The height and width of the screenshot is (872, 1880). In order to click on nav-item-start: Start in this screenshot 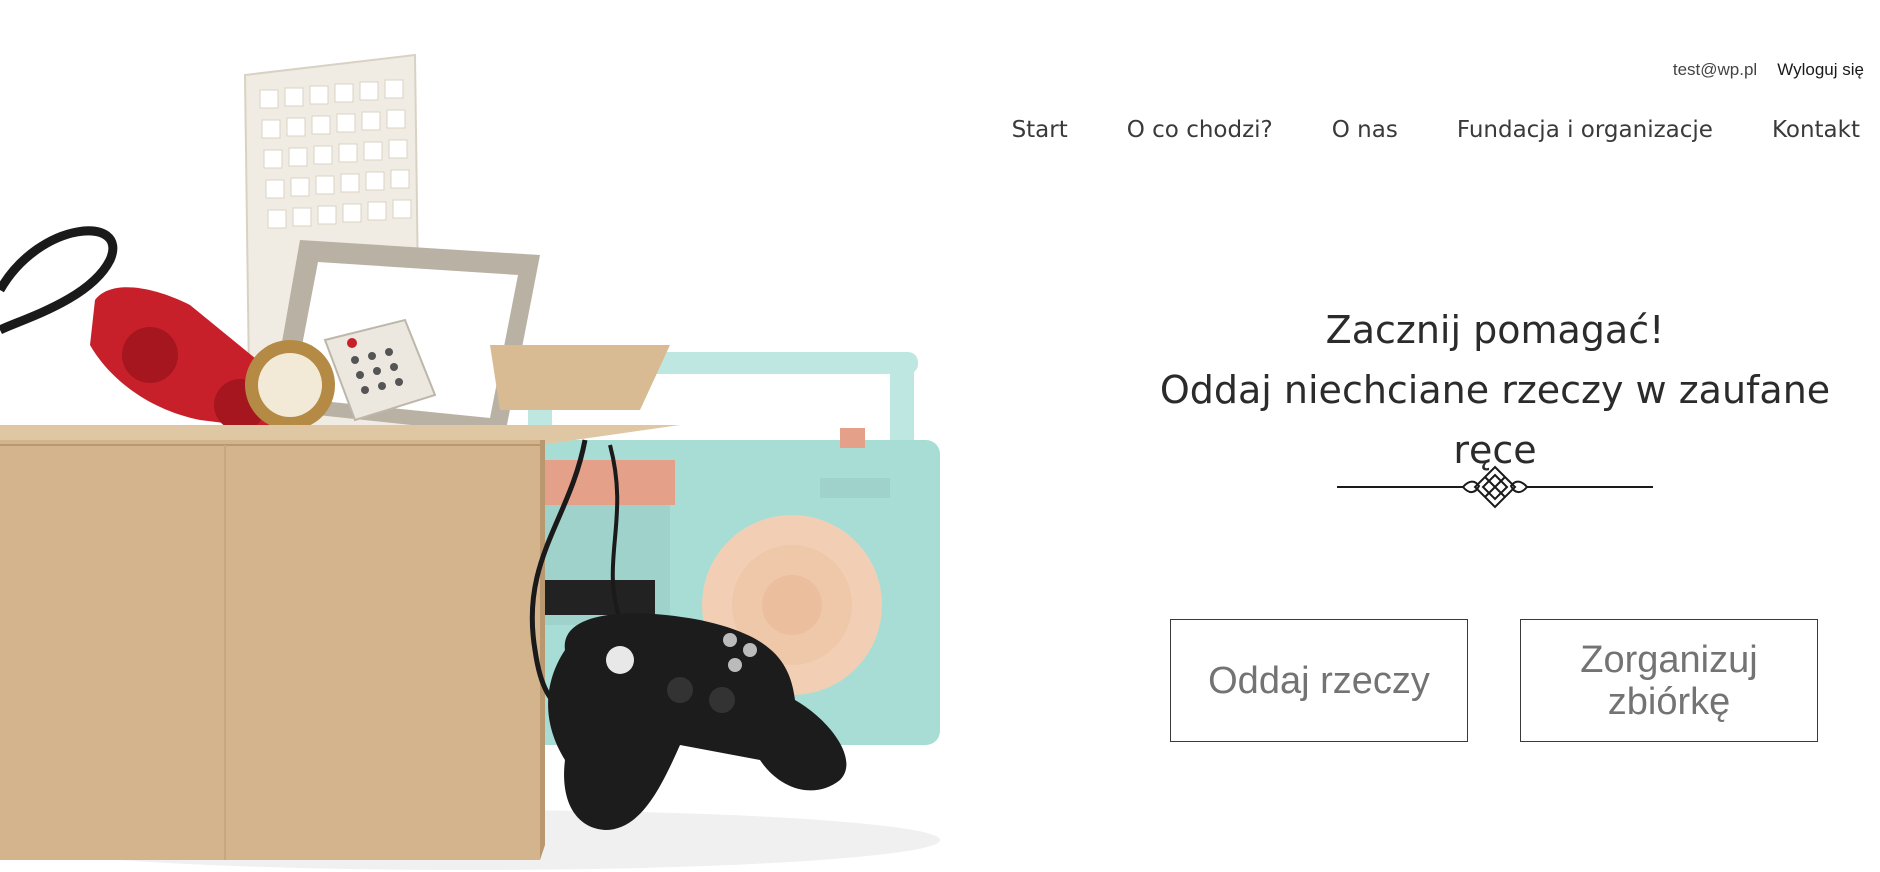, I will do `click(1040, 130)`.